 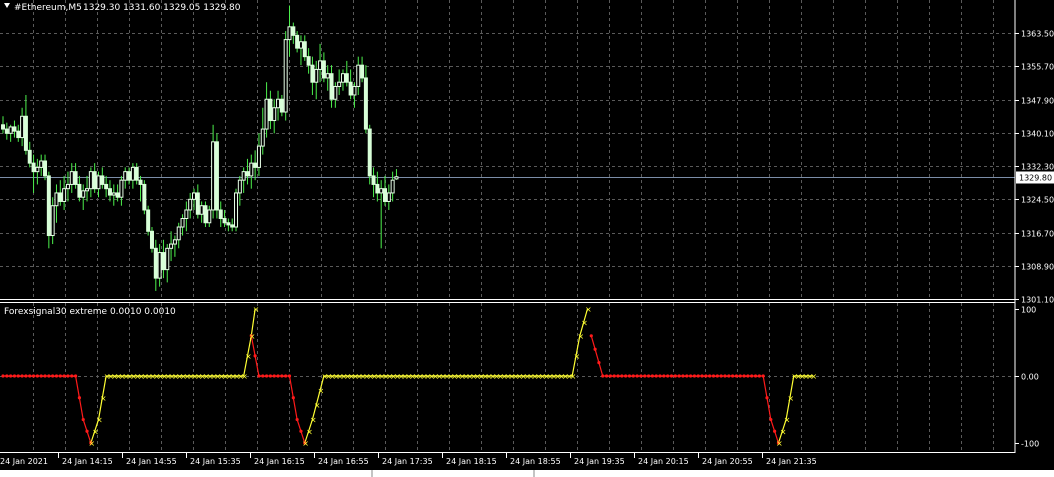 What do you see at coordinates (48, 8) in the screenshot?
I see `symbol-title: #Ethereum,M5` at bounding box center [48, 8].